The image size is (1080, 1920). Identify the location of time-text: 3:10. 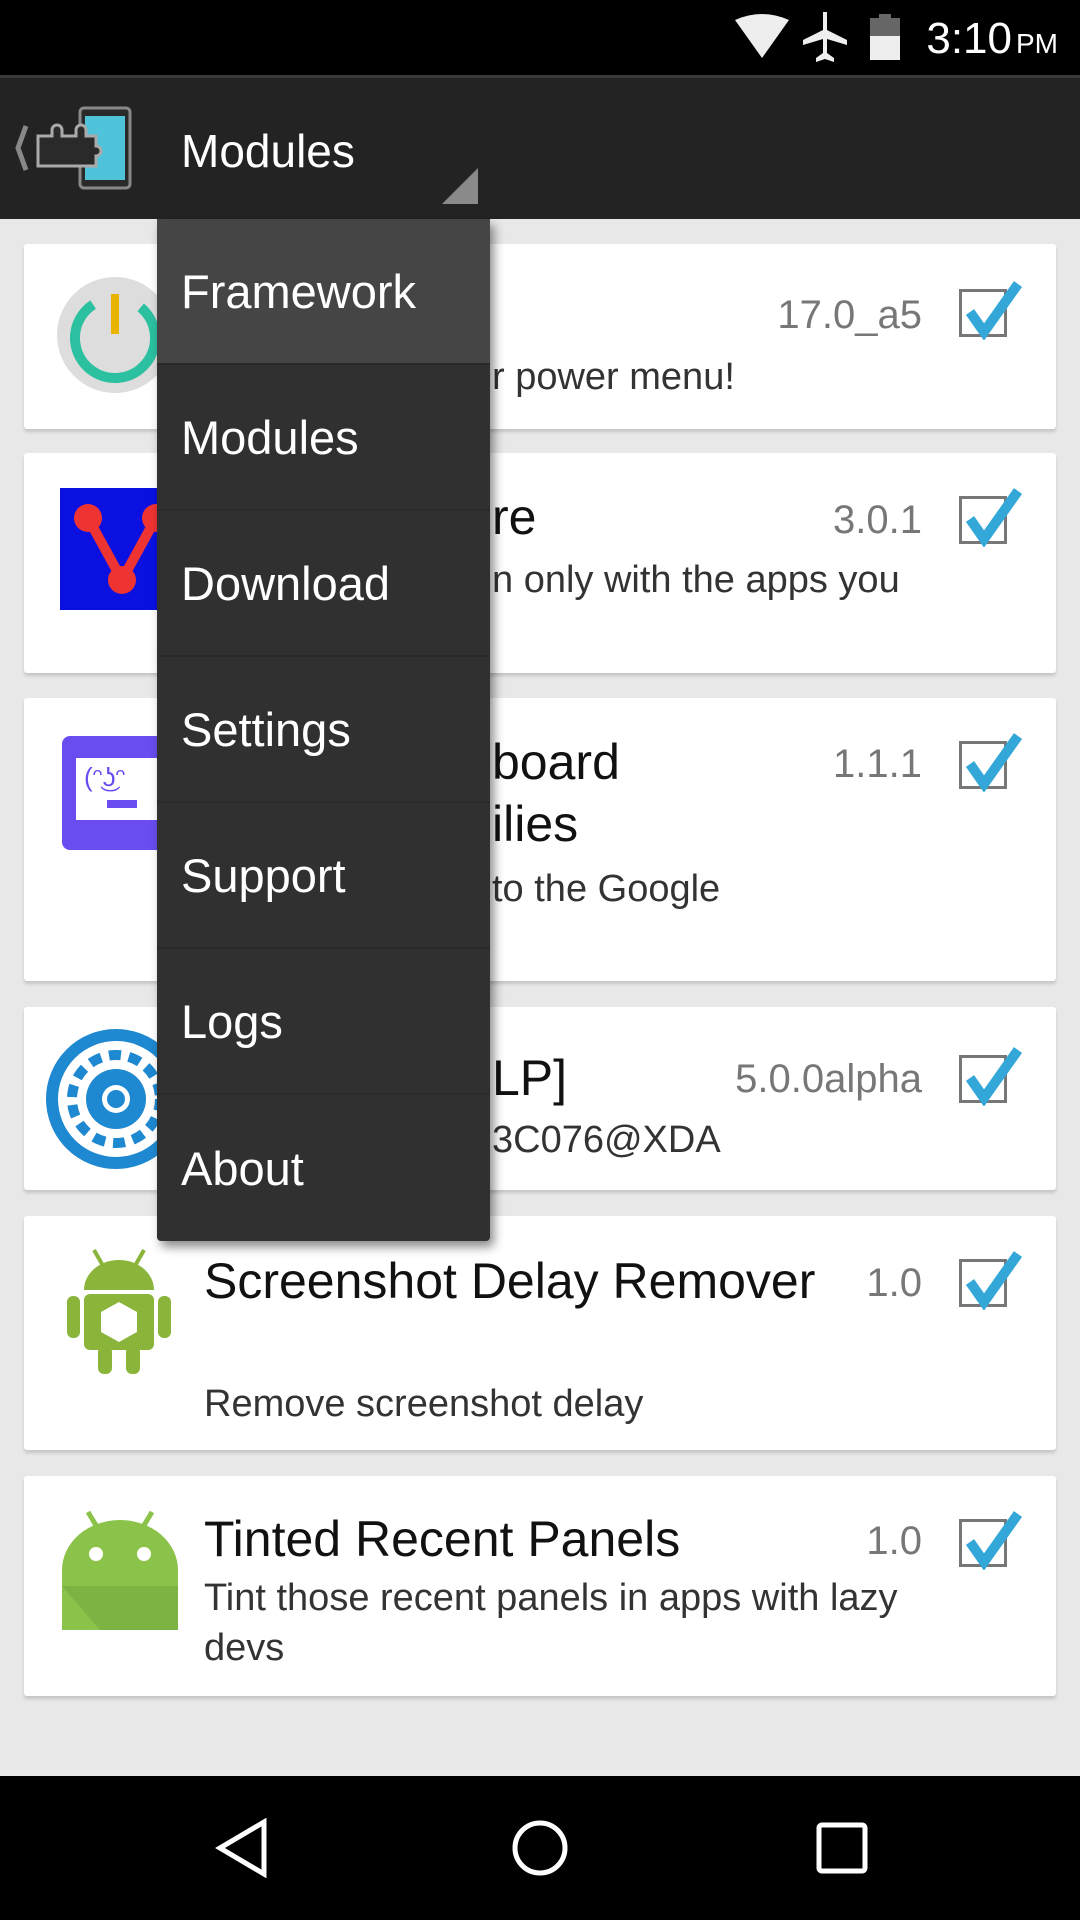
(969, 38).